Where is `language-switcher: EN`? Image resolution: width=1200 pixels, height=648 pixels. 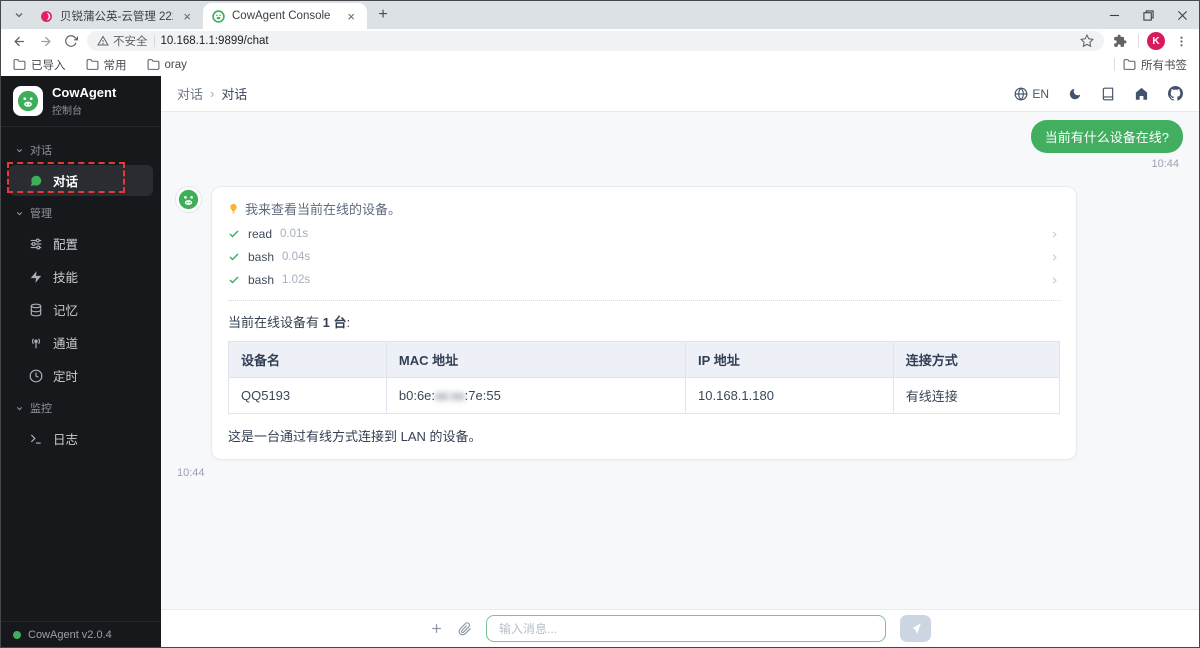 language-switcher: EN is located at coordinates (1031, 94).